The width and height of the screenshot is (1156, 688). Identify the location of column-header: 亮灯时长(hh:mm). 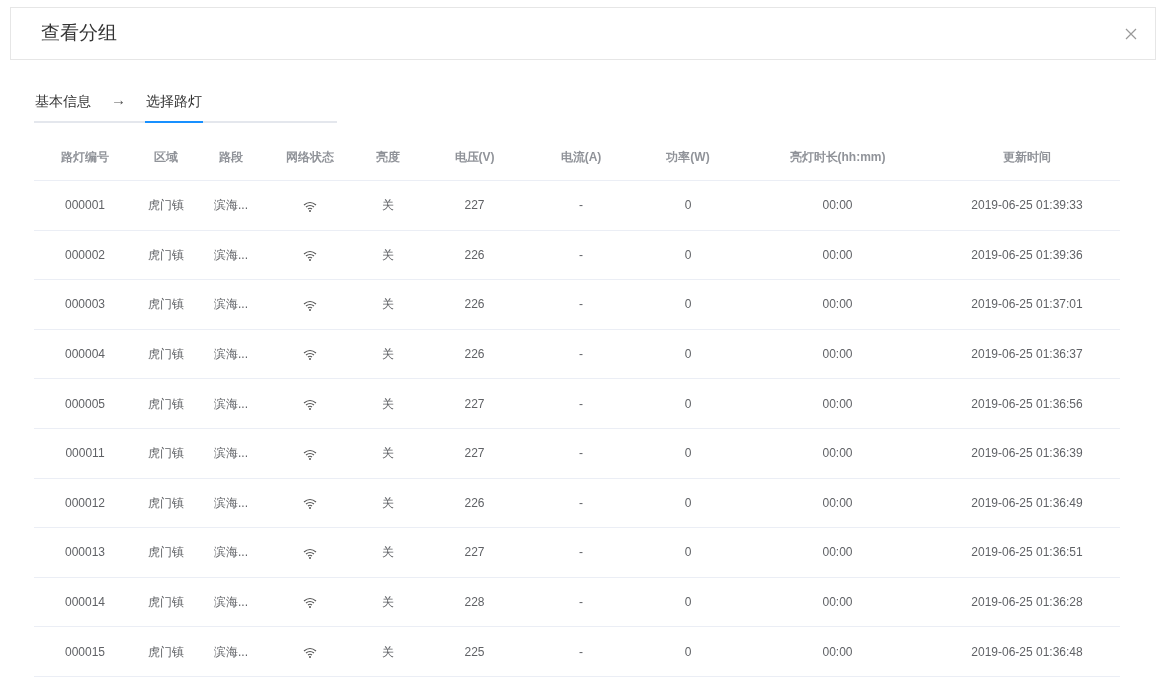
(837, 157).